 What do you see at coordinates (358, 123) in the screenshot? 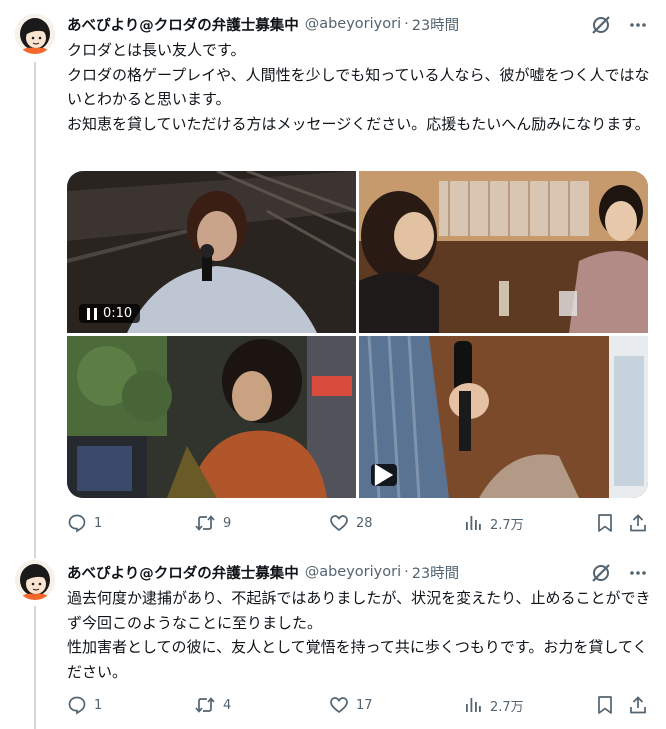
I see `tweet-text-paragraph: お知恵を貸していただける方はメッセージください。応援もたいへん励みになります。` at bounding box center [358, 123].